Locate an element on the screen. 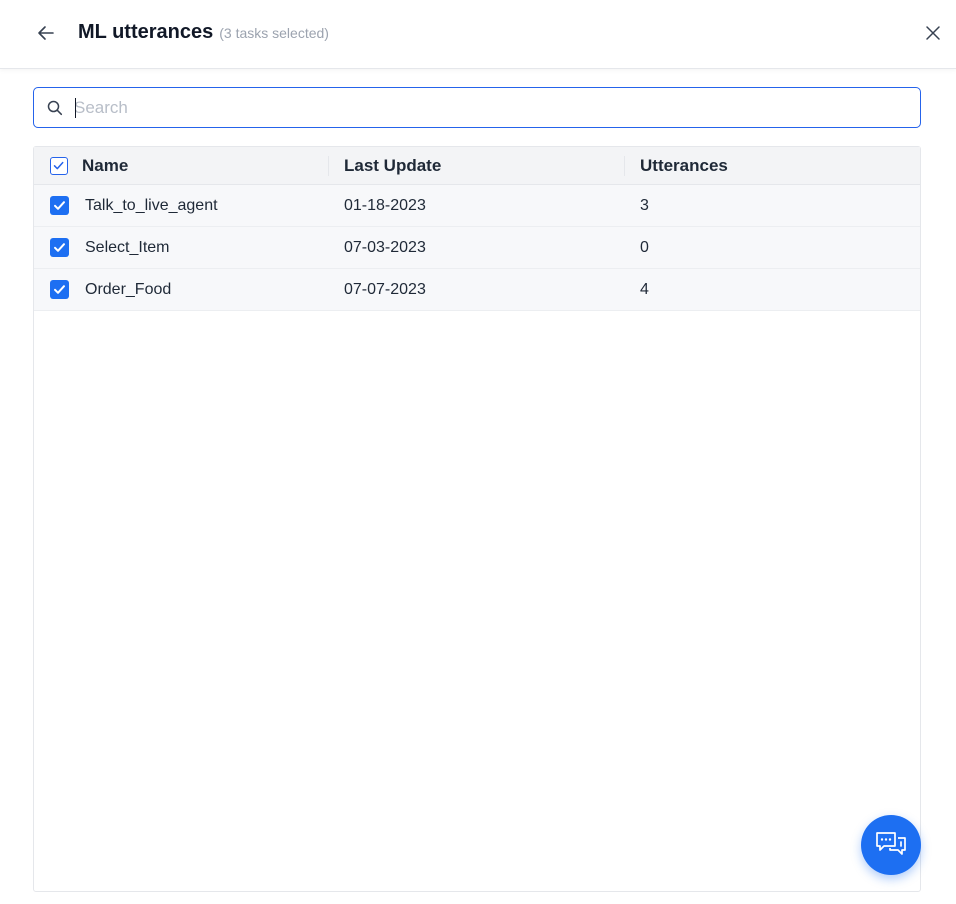 The image size is (956, 904). last-update: 07-07-2023 is located at coordinates (385, 289).